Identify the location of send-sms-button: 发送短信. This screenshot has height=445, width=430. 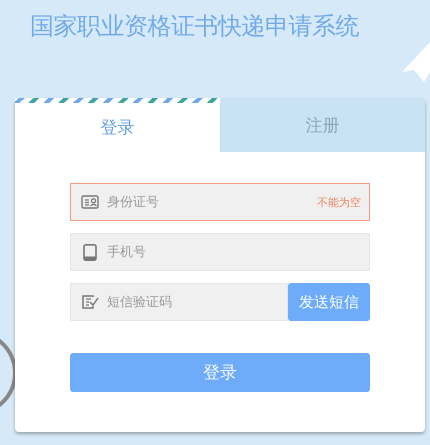
(329, 302).